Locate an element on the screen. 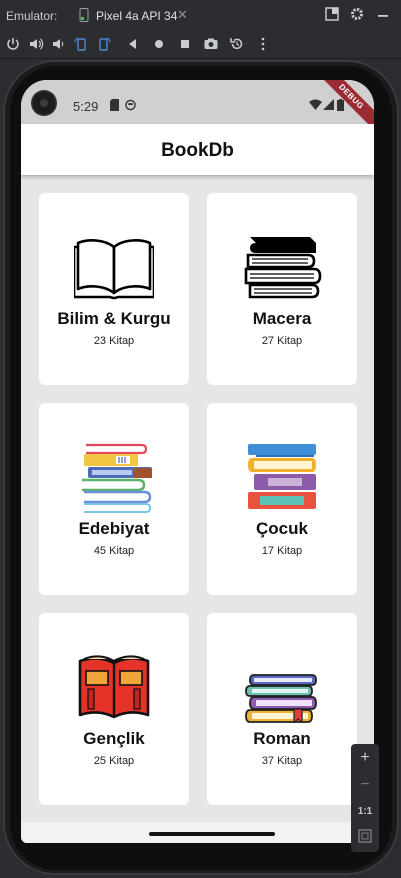 This screenshot has width=401, height=878. zoom-actual-size-button: 1:1 is located at coordinates (365, 811).